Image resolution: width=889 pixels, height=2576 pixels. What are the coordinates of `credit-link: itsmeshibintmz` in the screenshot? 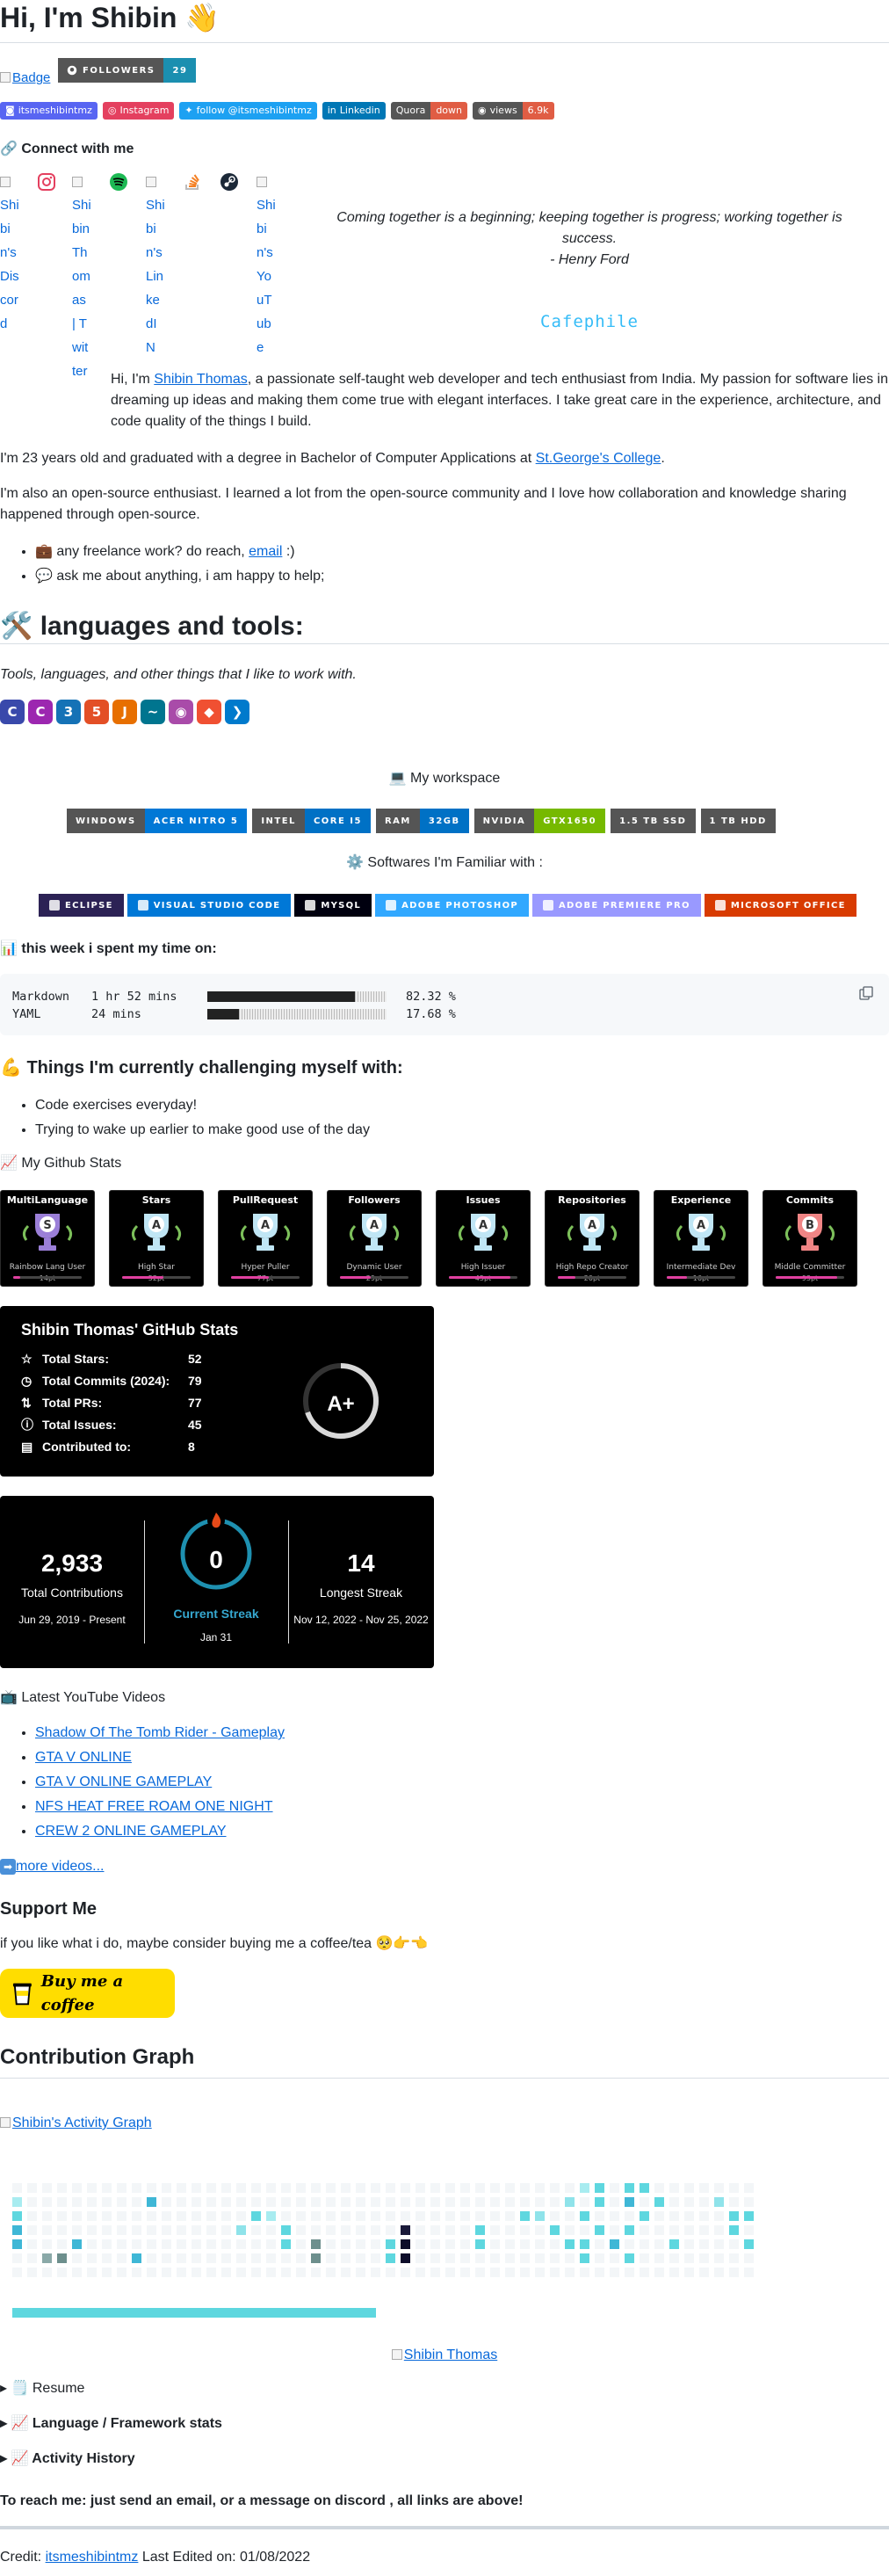 It's located at (92, 2557).